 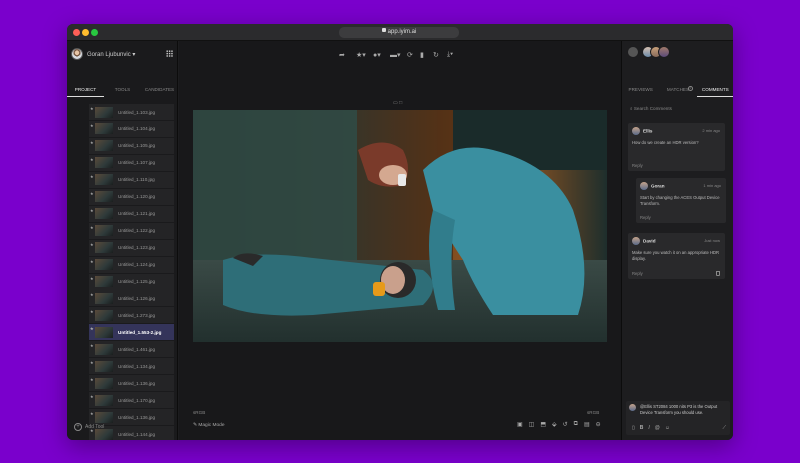 What do you see at coordinates (587, 424) in the screenshot?
I see `histogram-icon: ▤` at bounding box center [587, 424].